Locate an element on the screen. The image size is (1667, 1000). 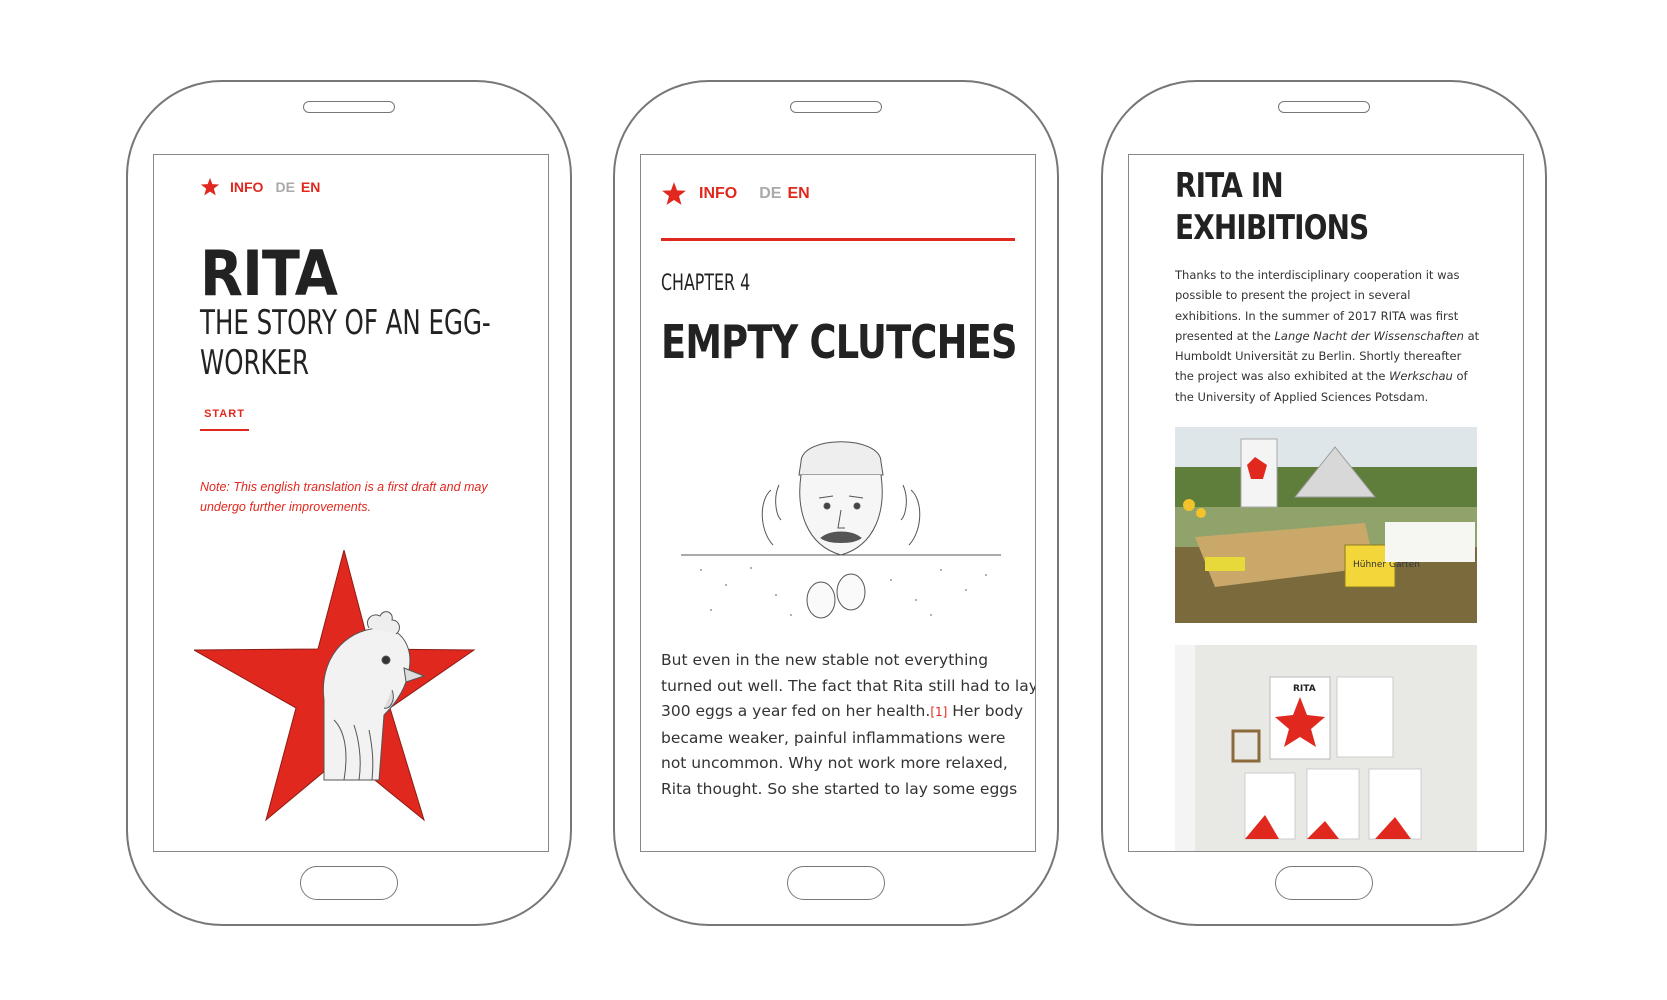
body-line: not uncommon. Why not work more relaxed, is located at coordinates (834, 763).